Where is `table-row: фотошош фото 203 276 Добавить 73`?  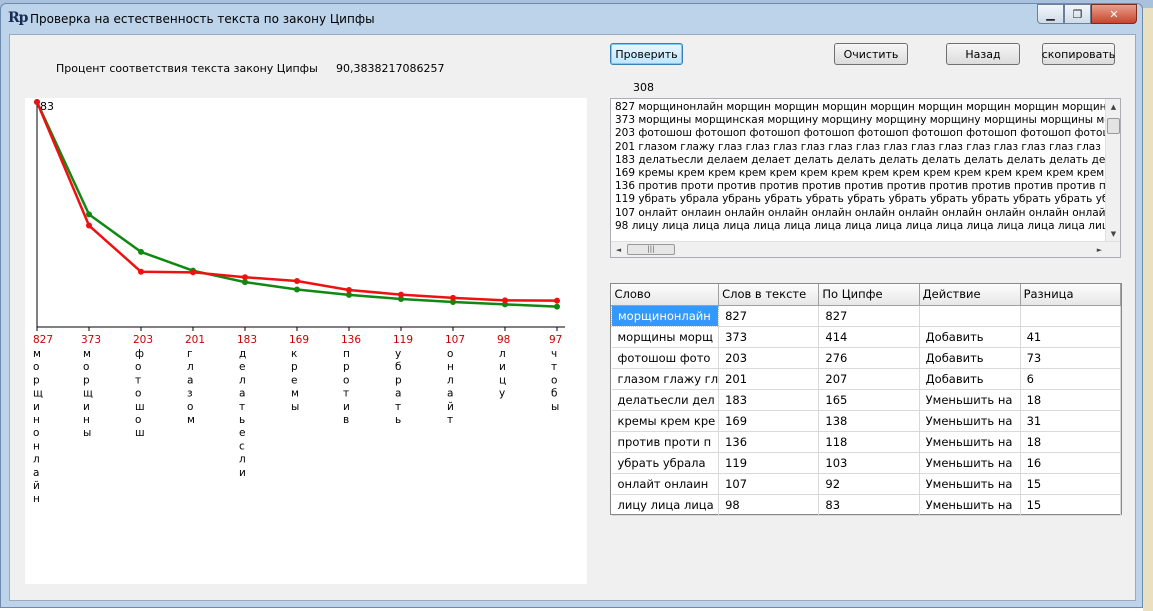
table-row: фотошош фото 203 276 Добавить 73 is located at coordinates (866, 358).